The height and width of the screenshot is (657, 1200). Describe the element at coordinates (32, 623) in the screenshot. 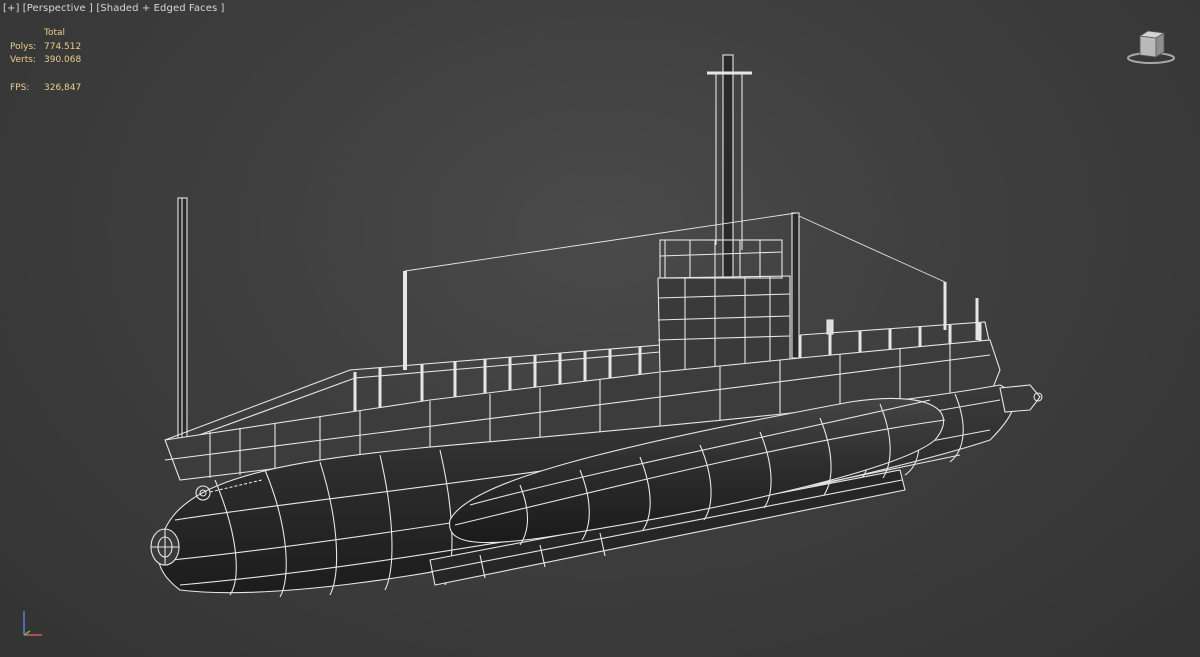

I see `axis-tripod-icon` at that location.